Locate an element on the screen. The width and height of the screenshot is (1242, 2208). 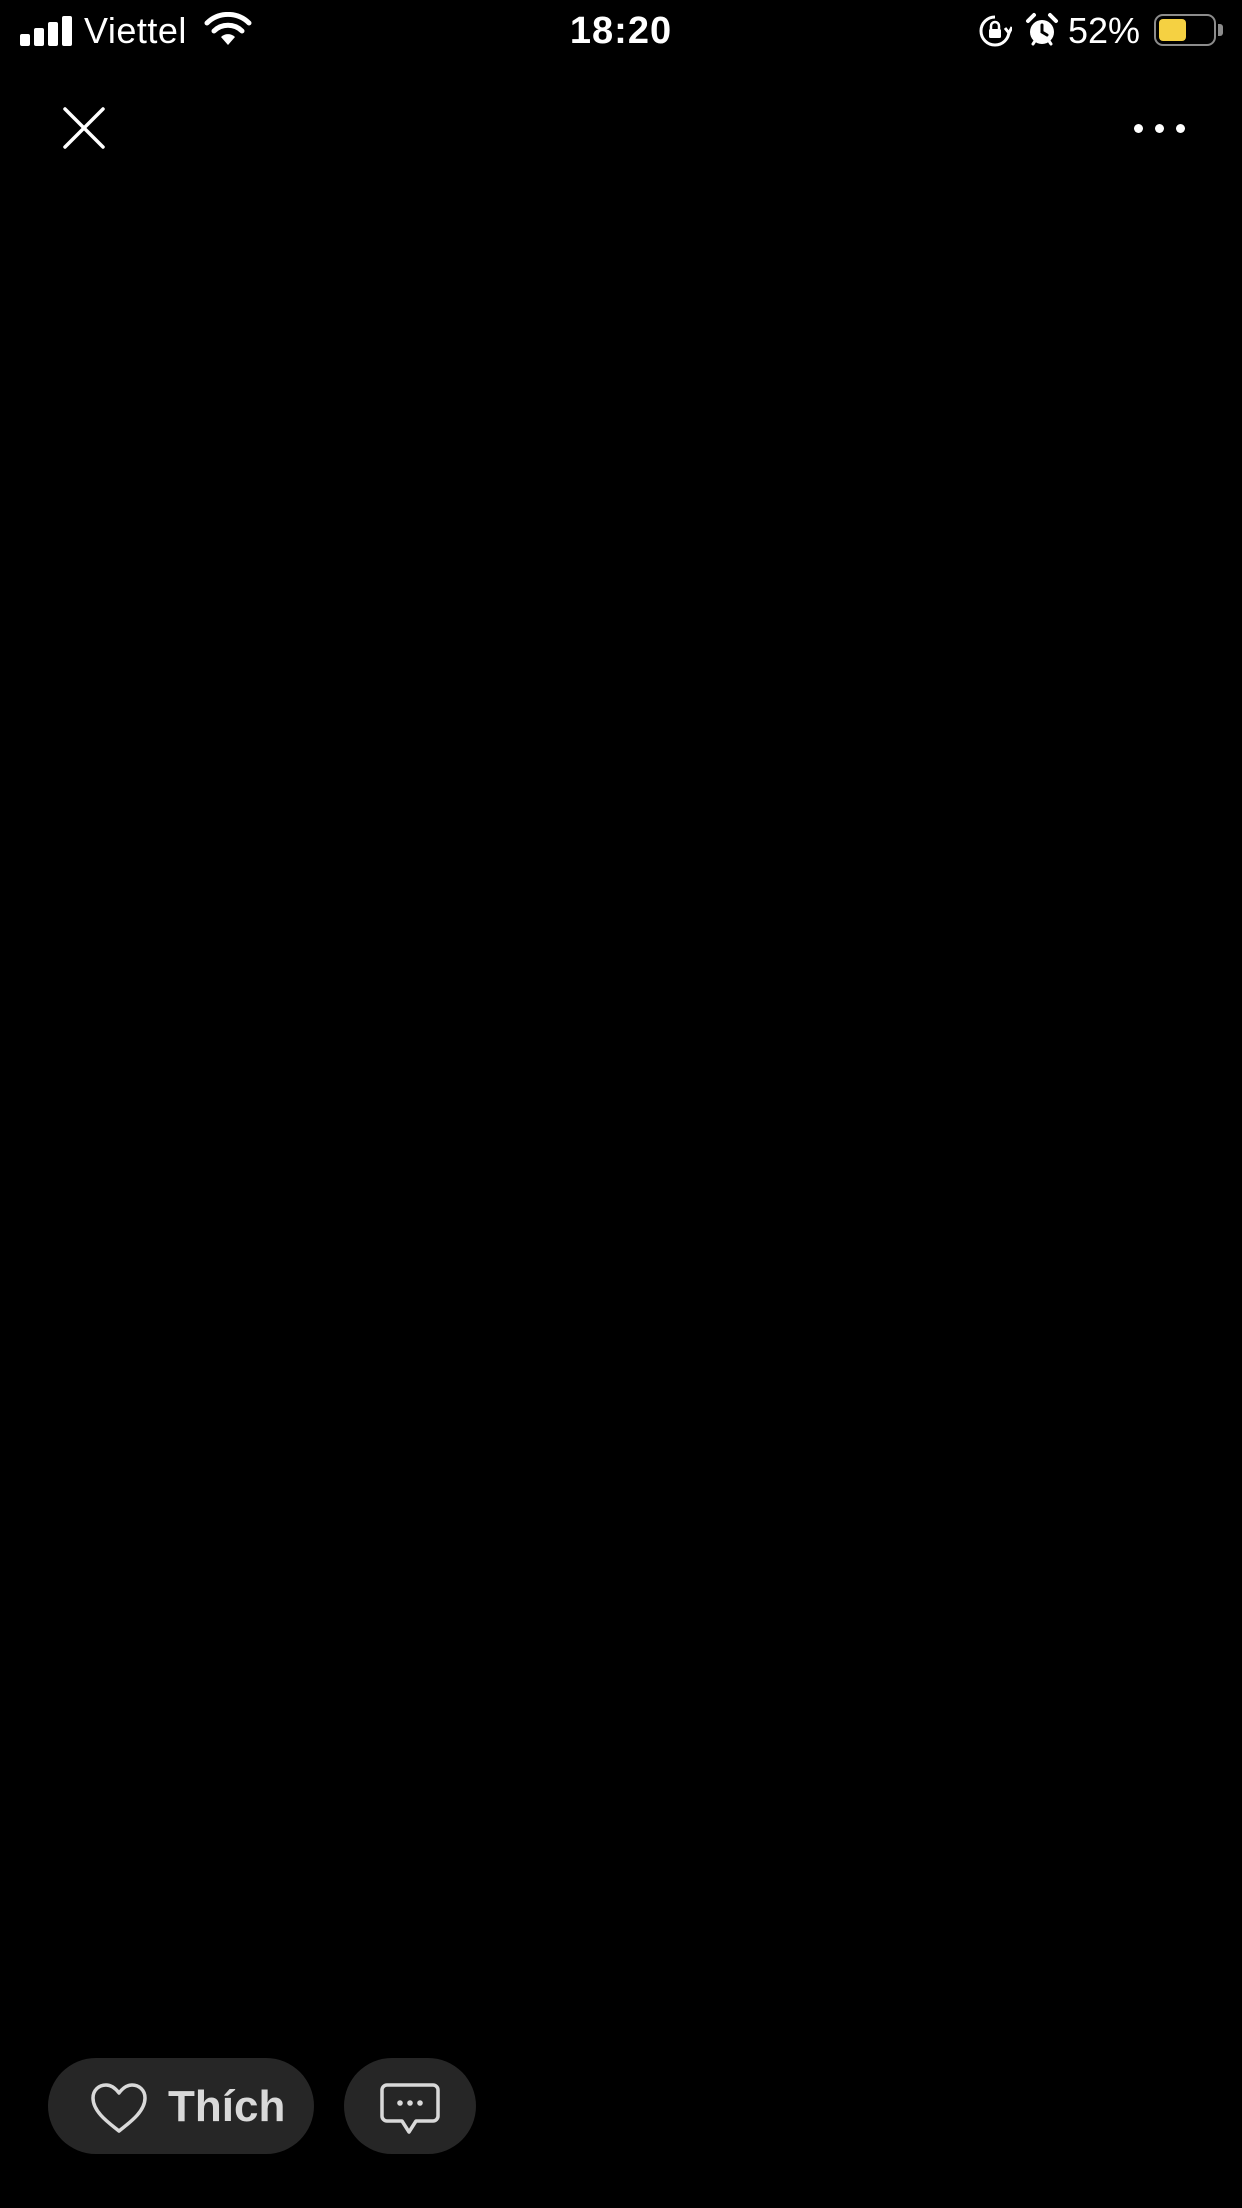
rotation-lock-icon is located at coordinates (996, 31).